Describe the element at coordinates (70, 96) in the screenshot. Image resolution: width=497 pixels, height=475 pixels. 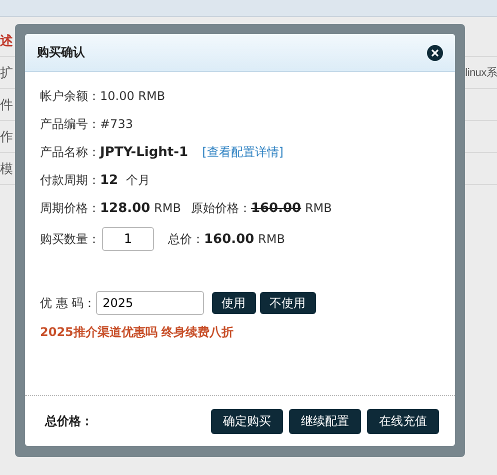
I see `field-label: 帐户余额：` at that location.